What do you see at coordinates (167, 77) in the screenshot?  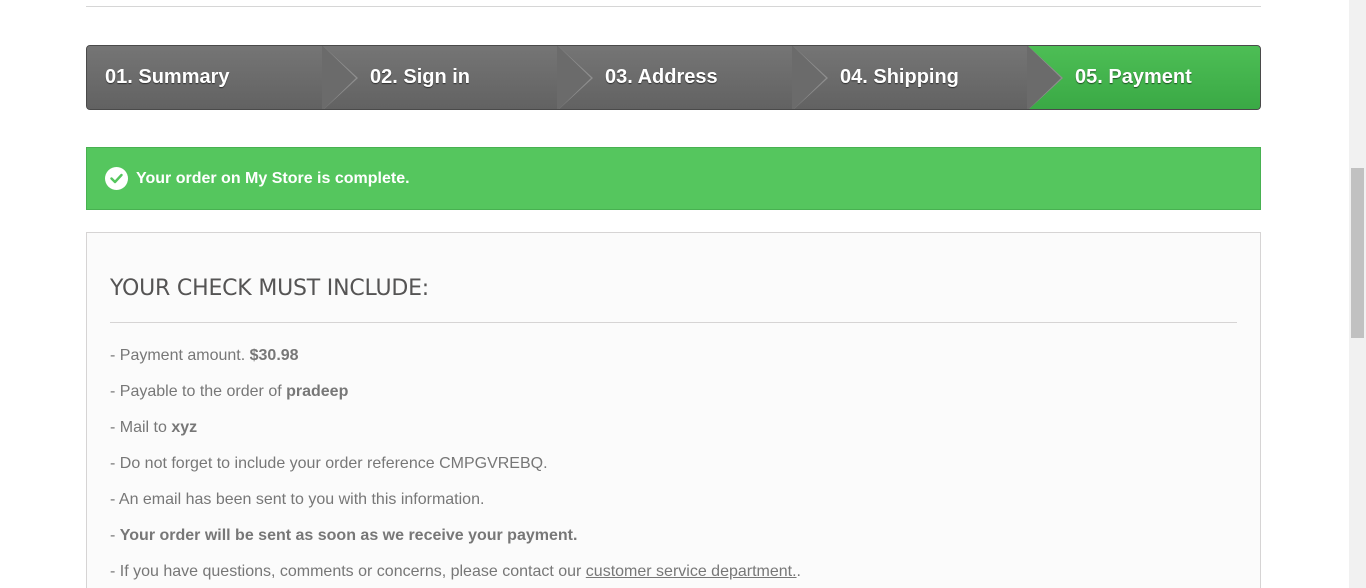 I see `step-summary-label: 01. Summary` at bounding box center [167, 77].